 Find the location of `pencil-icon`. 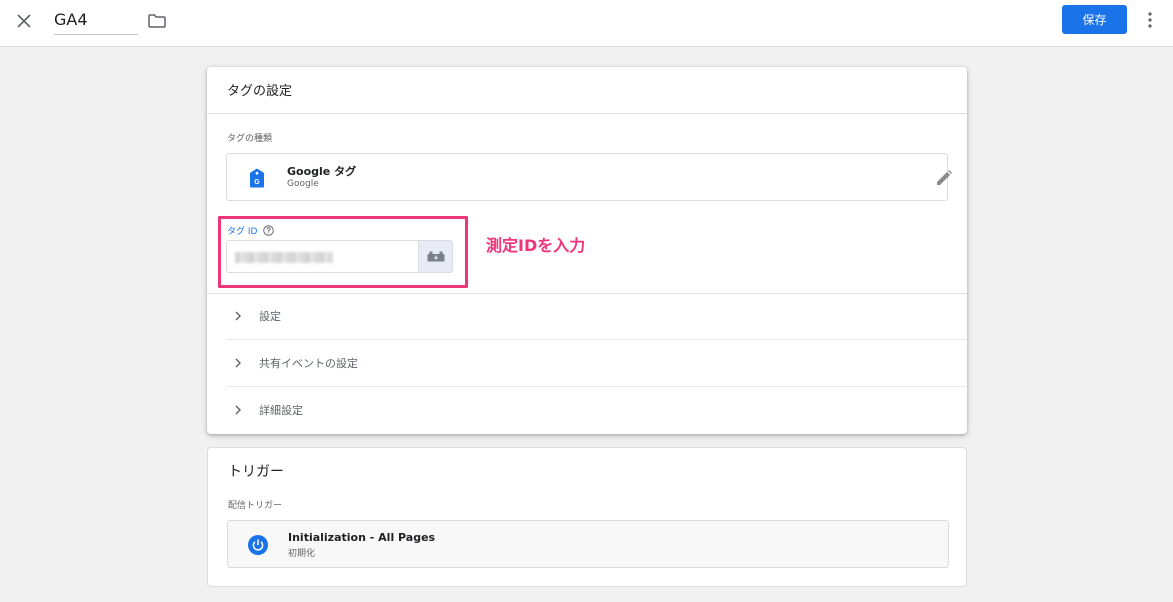

pencil-icon is located at coordinates (944, 178).